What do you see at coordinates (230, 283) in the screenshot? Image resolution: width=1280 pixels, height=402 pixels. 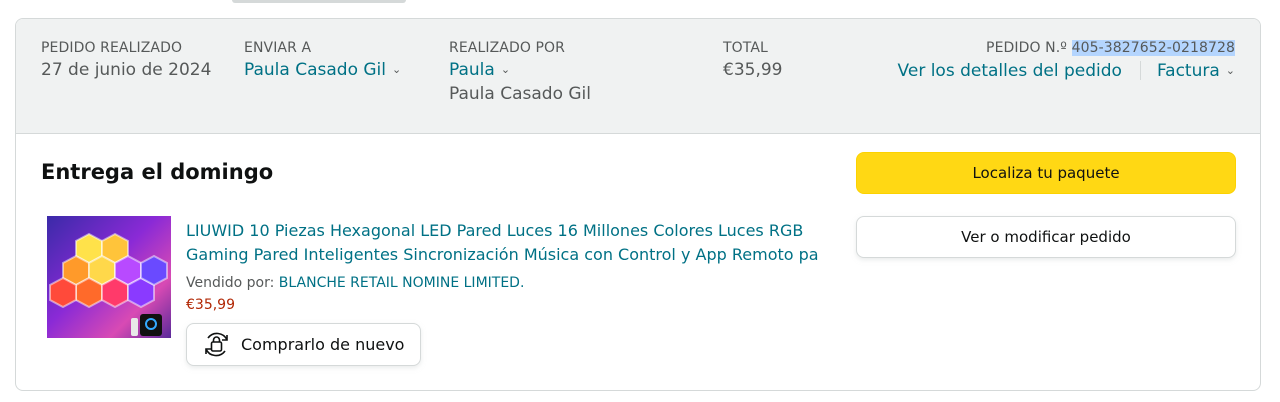 I see `seller-label: Vendido por:` at bounding box center [230, 283].